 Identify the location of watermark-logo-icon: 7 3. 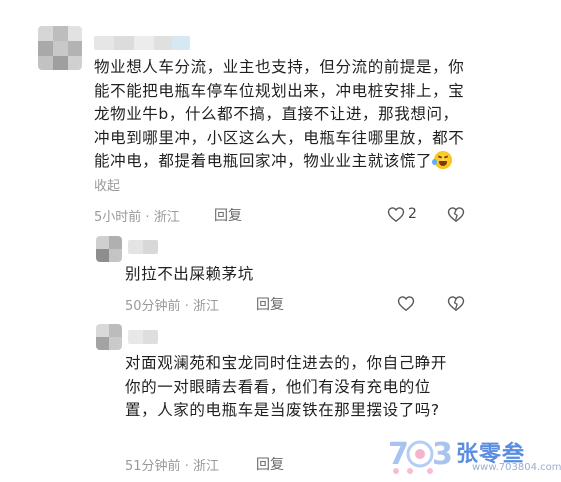
(420, 455).